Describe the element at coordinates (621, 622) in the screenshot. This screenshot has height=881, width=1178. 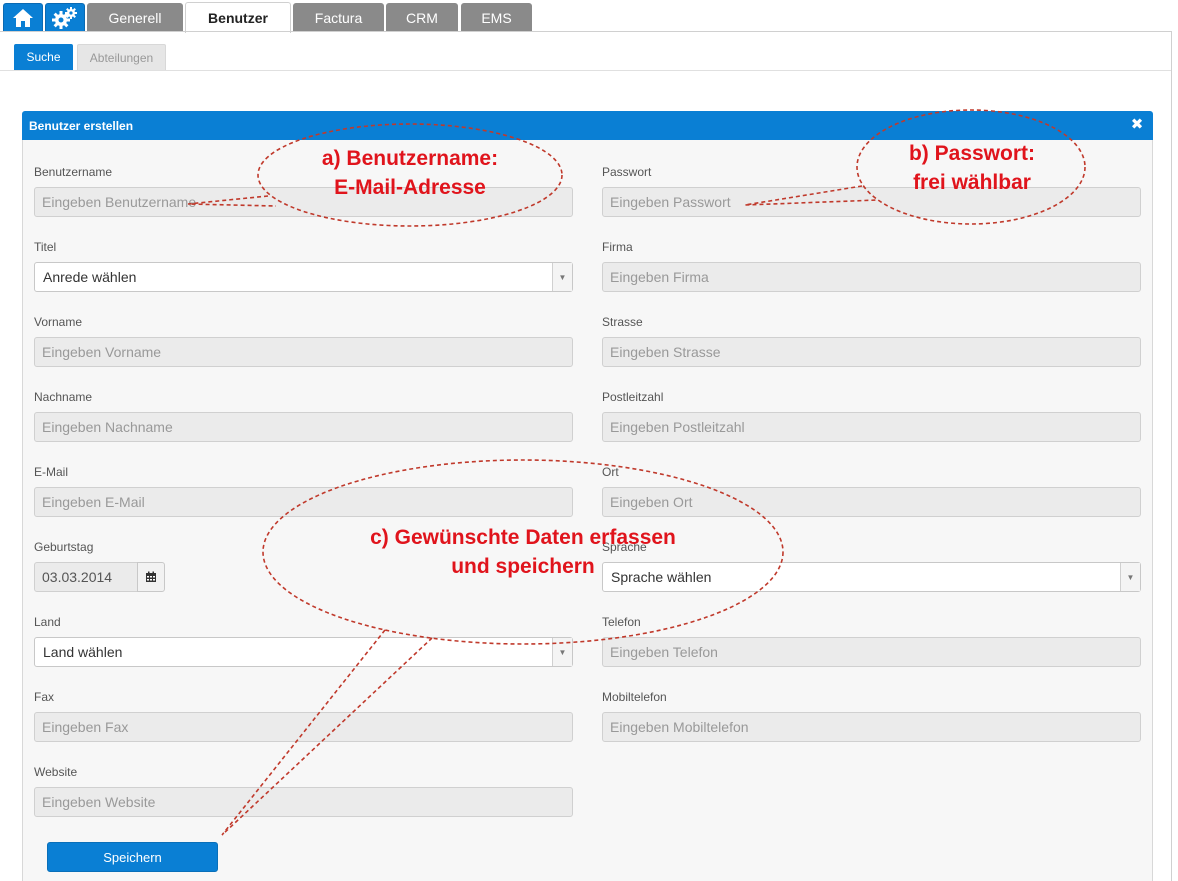
I see `label-telefon: Telefon` at that location.